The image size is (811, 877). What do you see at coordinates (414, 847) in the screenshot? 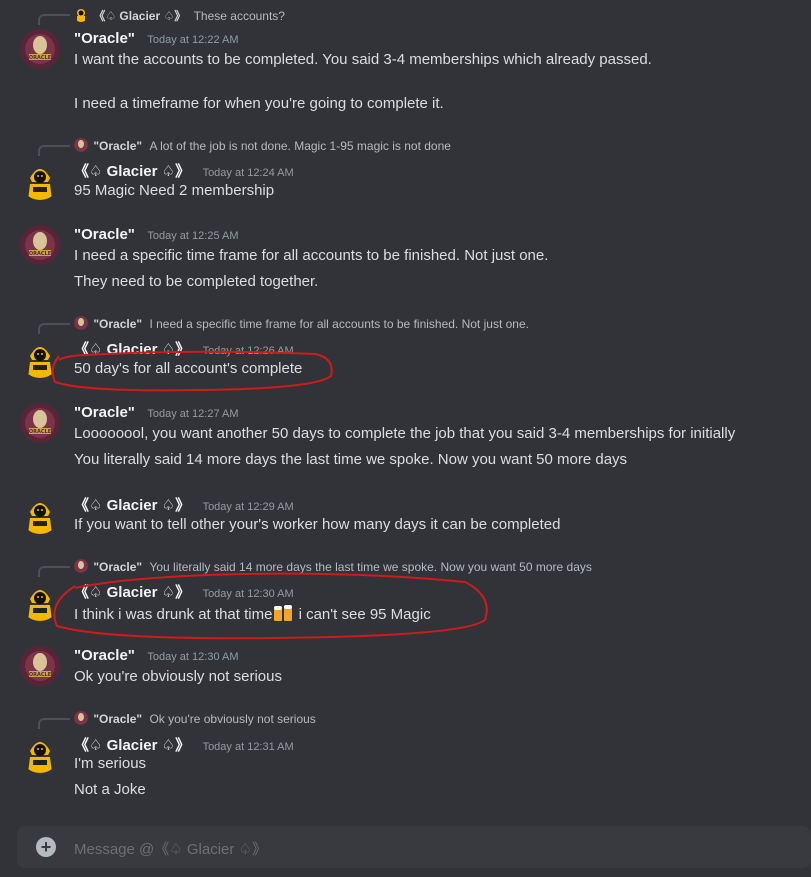
I see `message-composer: + Message @《♤ Glacier ♤》` at bounding box center [414, 847].